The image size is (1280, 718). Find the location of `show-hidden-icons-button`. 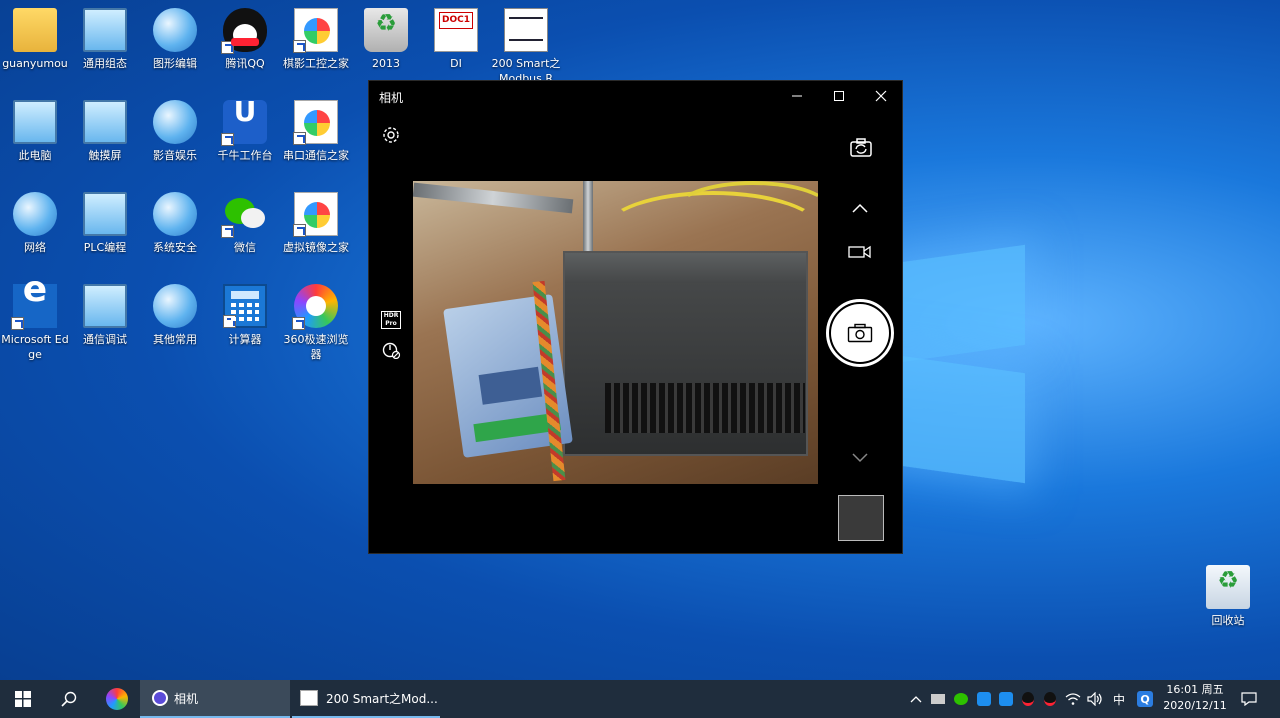

show-hidden-icons-button is located at coordinates (916, 699).